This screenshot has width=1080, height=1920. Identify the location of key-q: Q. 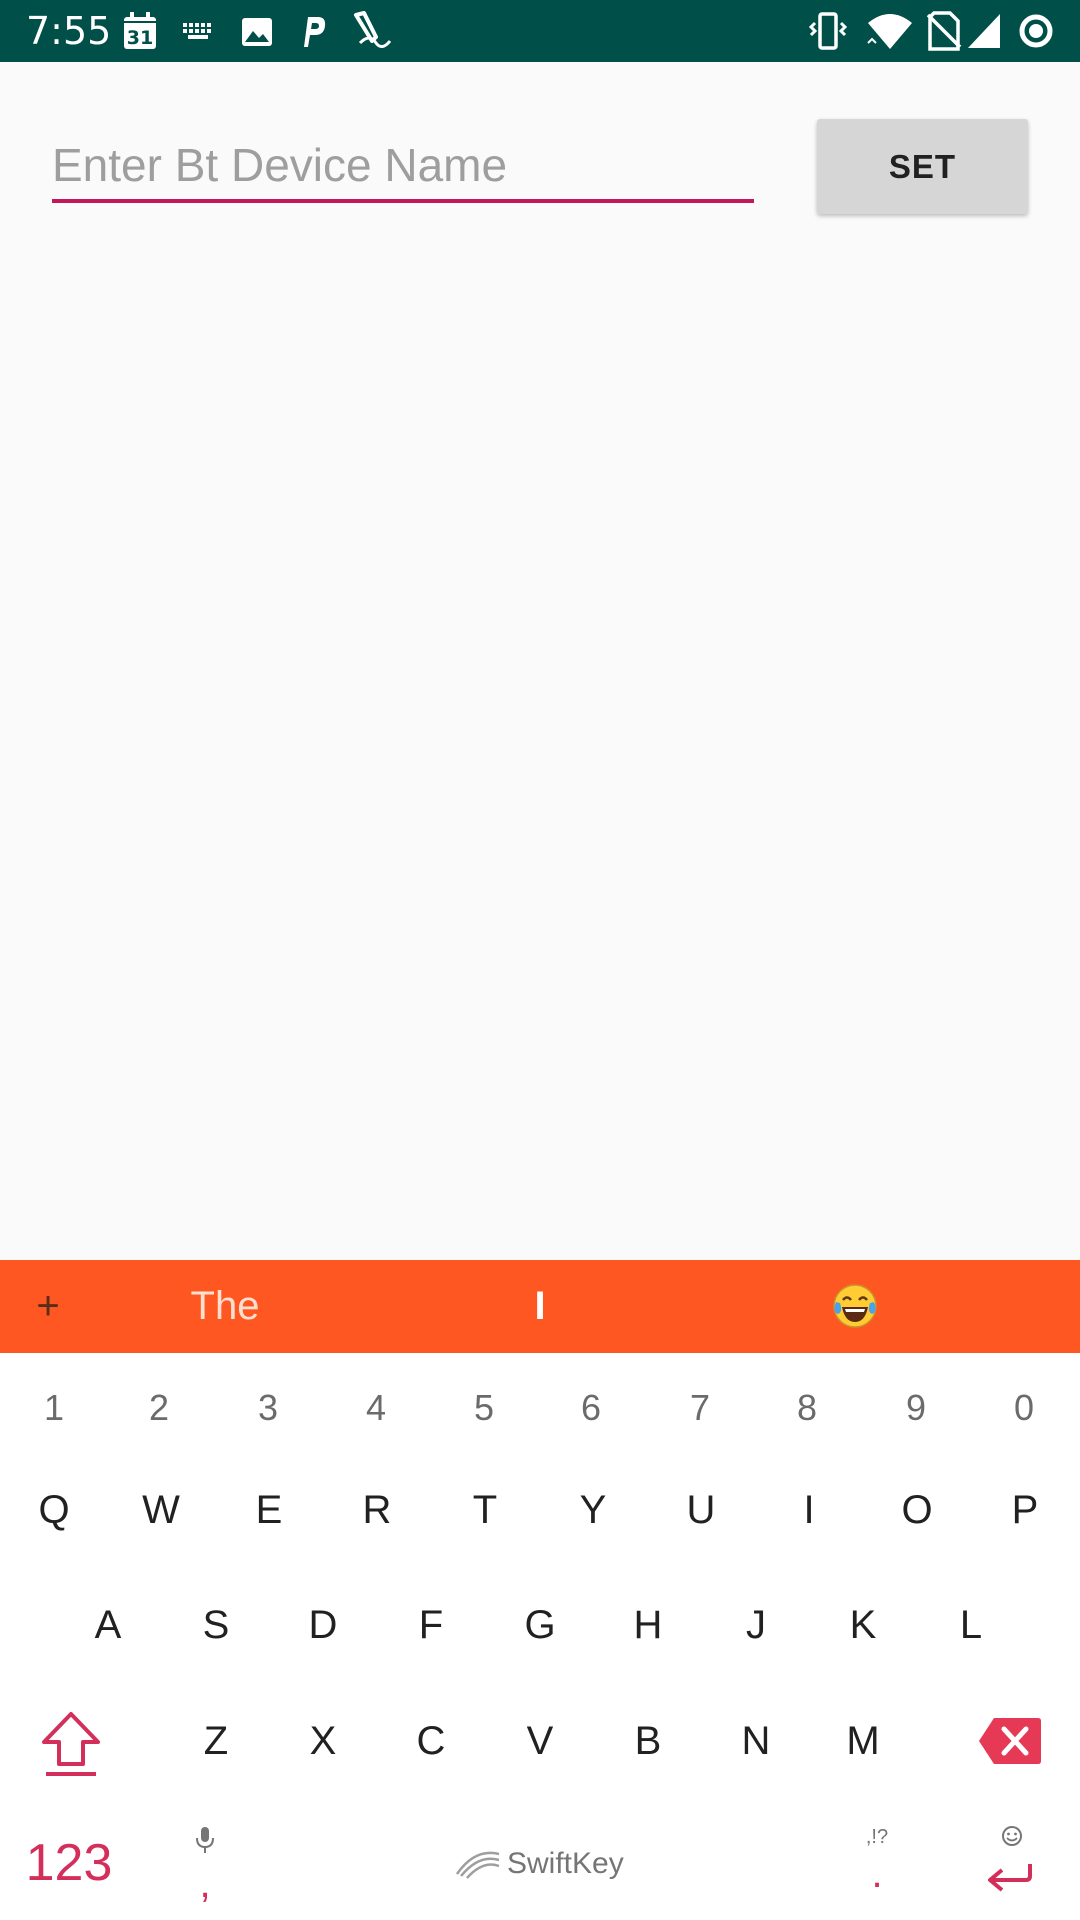
(54, 1510).